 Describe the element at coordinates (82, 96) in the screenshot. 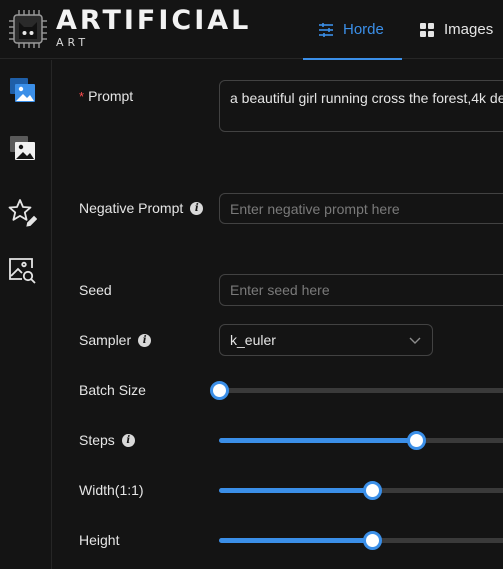

I see `required-mark: *` at that location.